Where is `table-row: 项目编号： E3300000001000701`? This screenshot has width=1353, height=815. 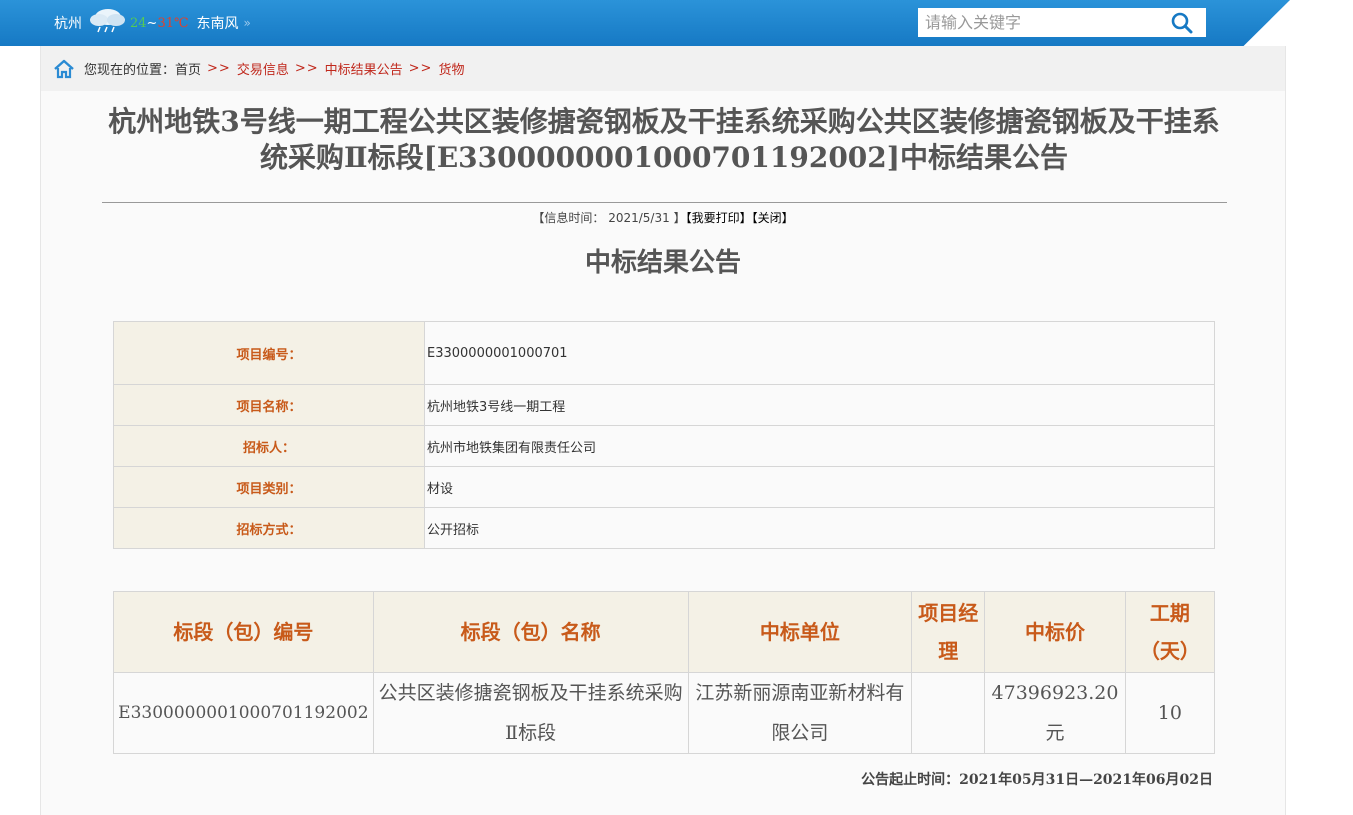
table-row: 项目编号： E3300000001000701 is located at coordinates (664, 353).